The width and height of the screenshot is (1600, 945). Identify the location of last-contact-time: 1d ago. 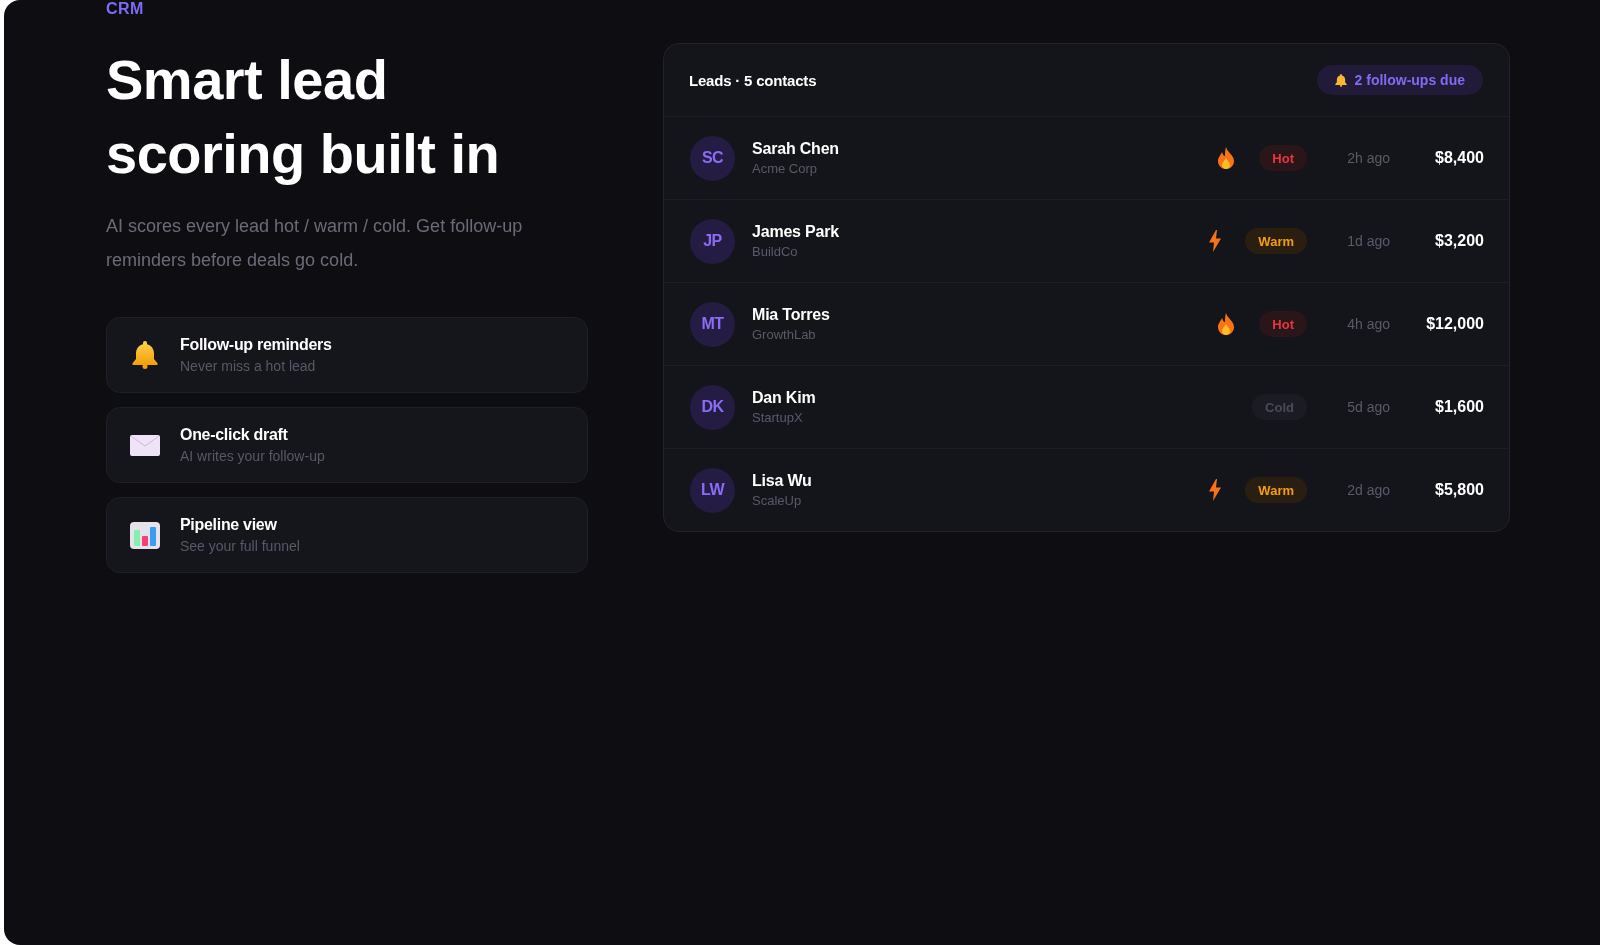
(1368, 241).